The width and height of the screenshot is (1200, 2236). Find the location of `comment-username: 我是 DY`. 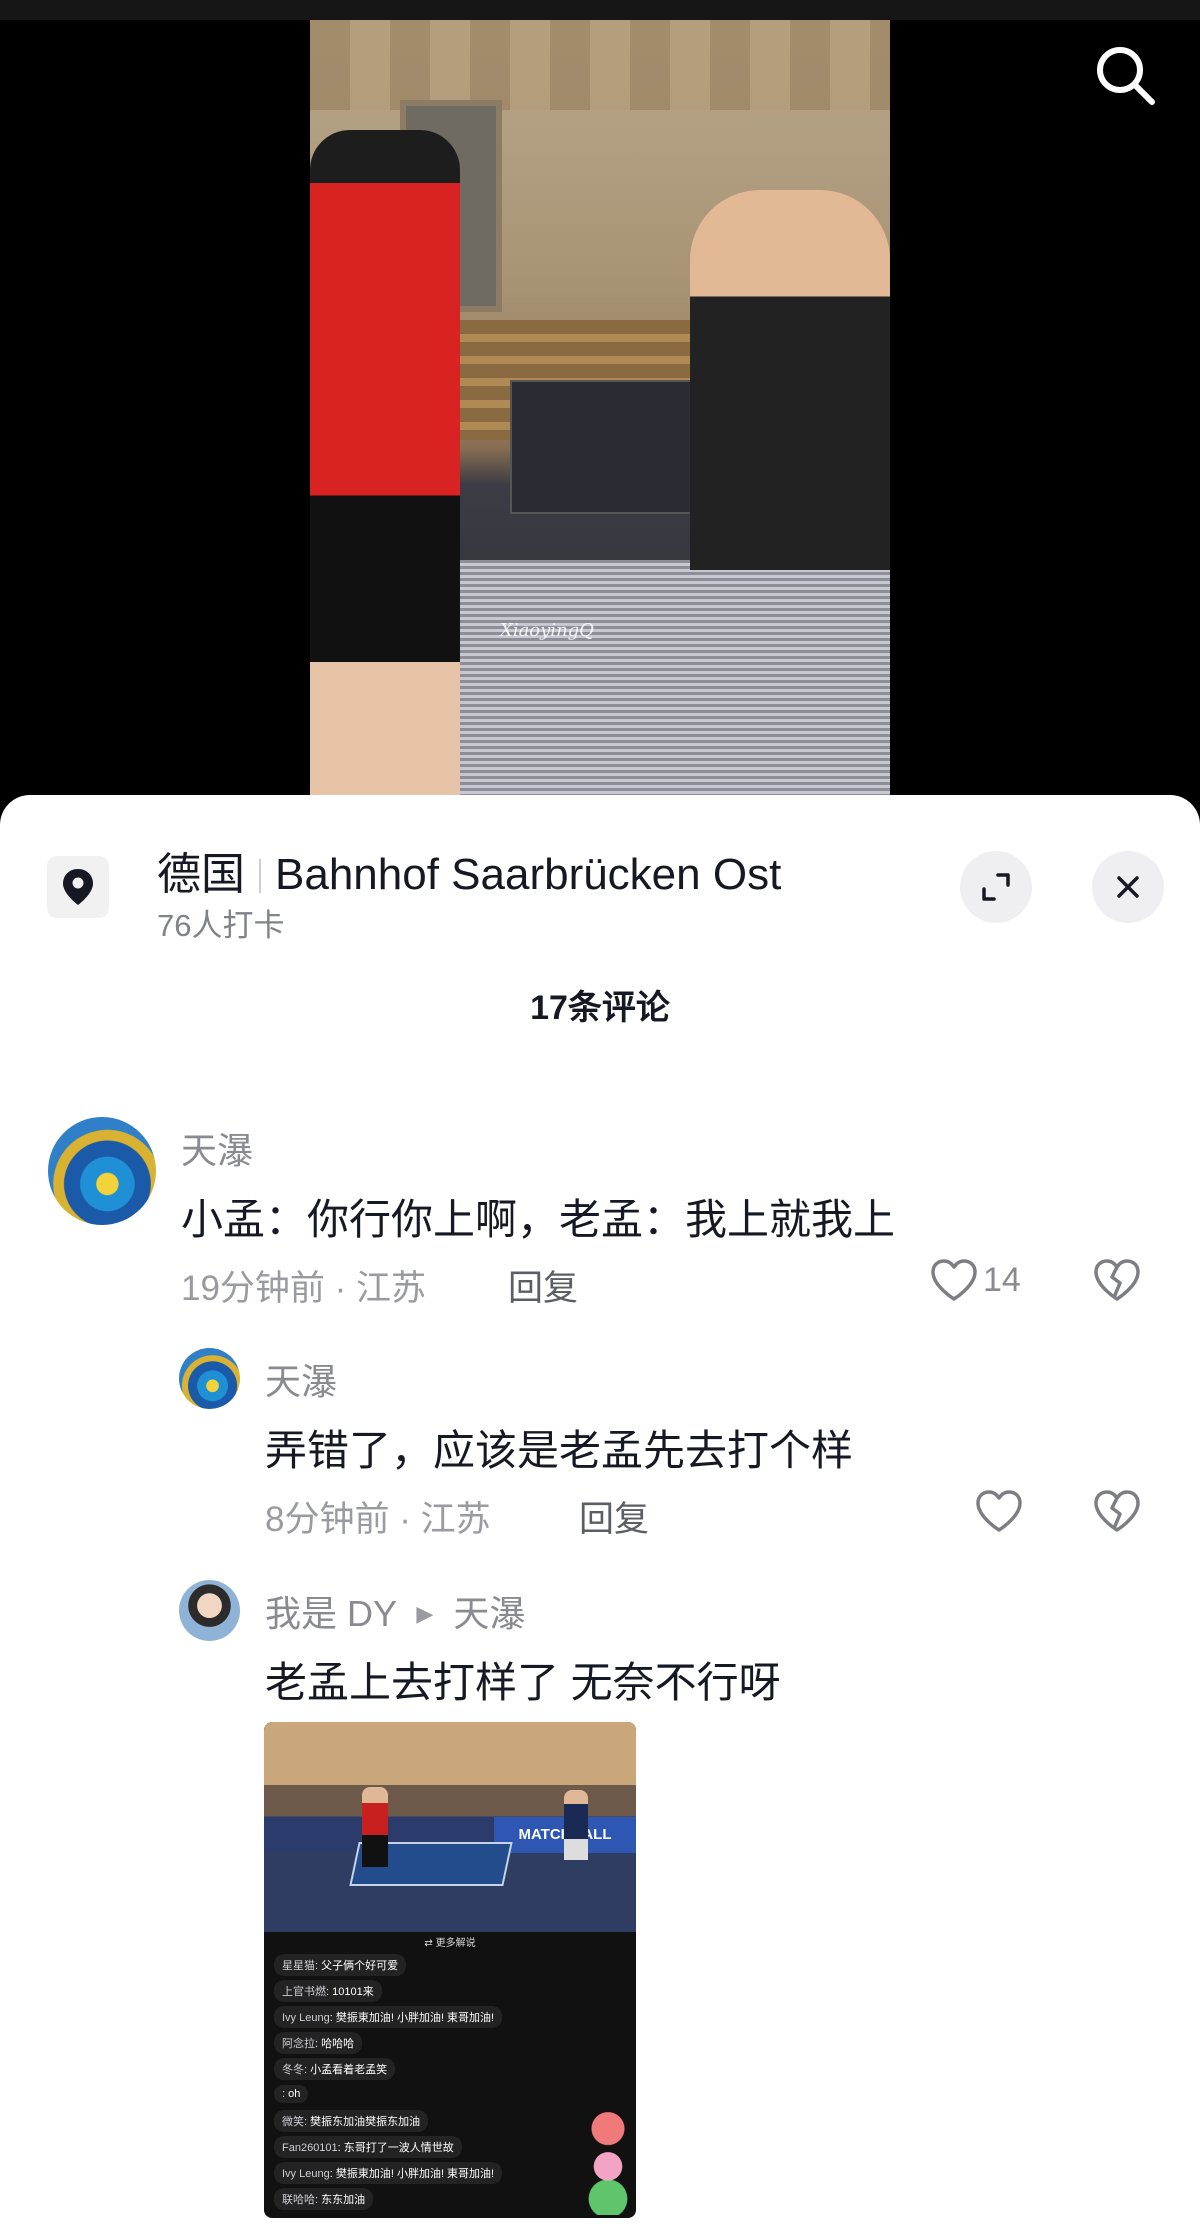

comment-username: 我是 DY is located at coordinates (330, 1613).